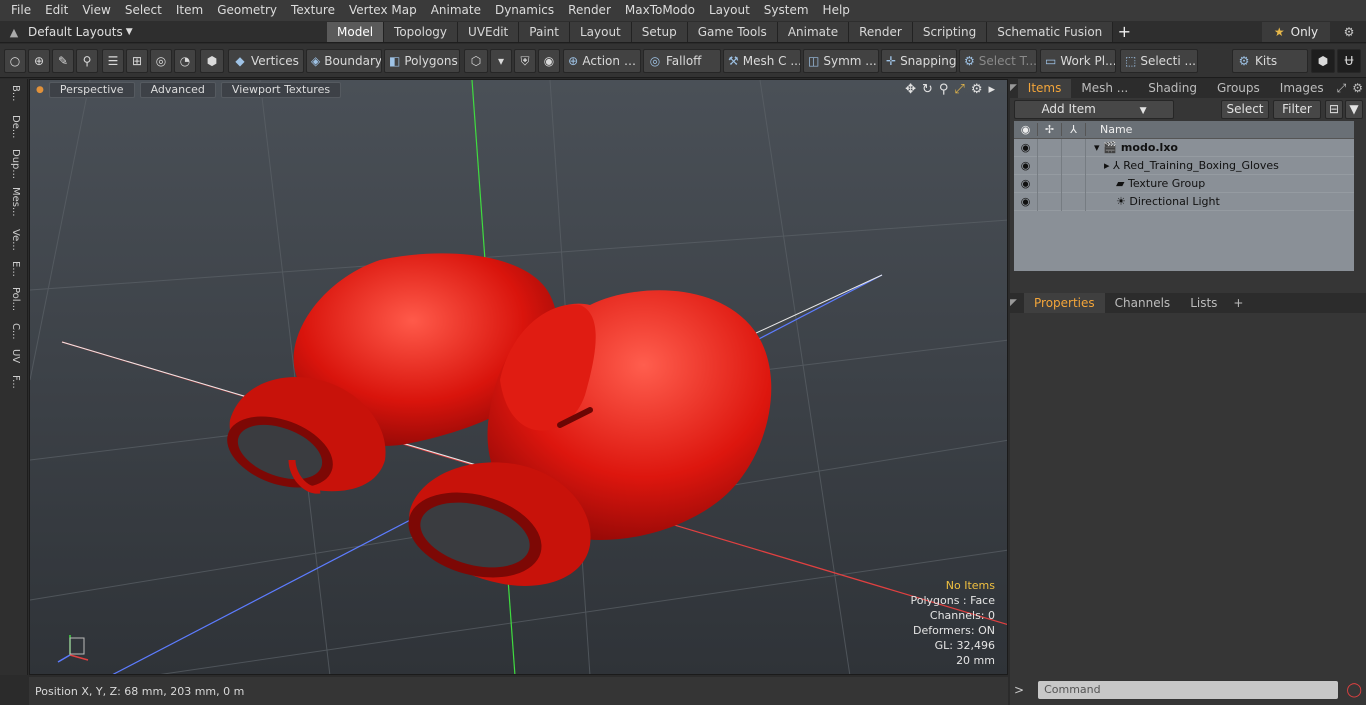 The height and width of the screenshot is (705, 1366). I want to click on expand-arrow-icon: ▸, so click(1107, 165).